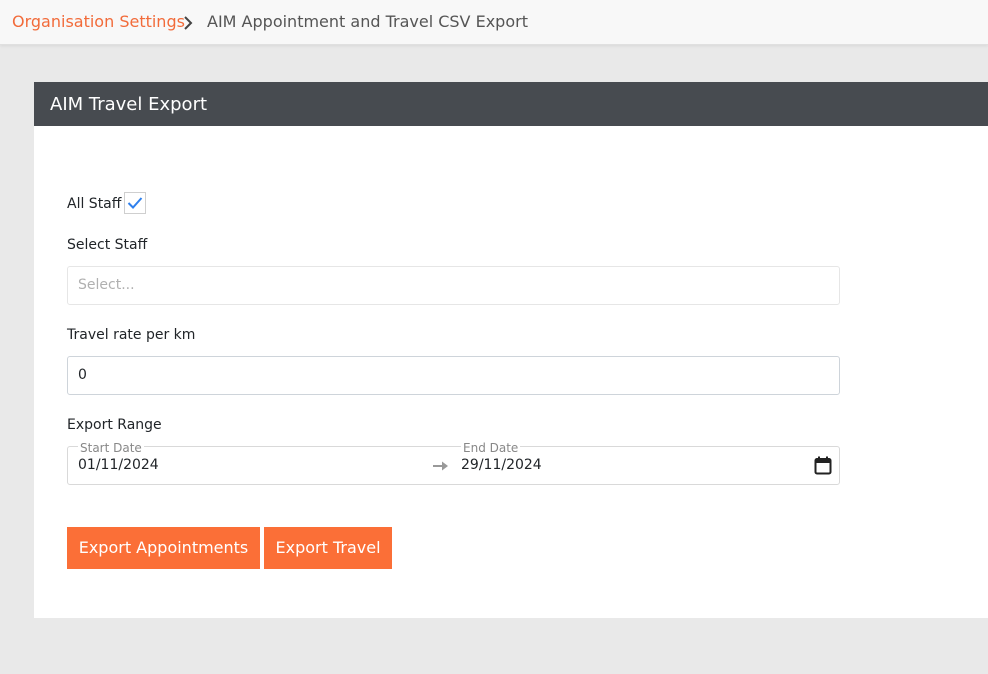 The image size is (988, 674). Describe the element at coordinates (107, 245) in the screenshot. I see `select-staff-label: Select Staff` at that location.